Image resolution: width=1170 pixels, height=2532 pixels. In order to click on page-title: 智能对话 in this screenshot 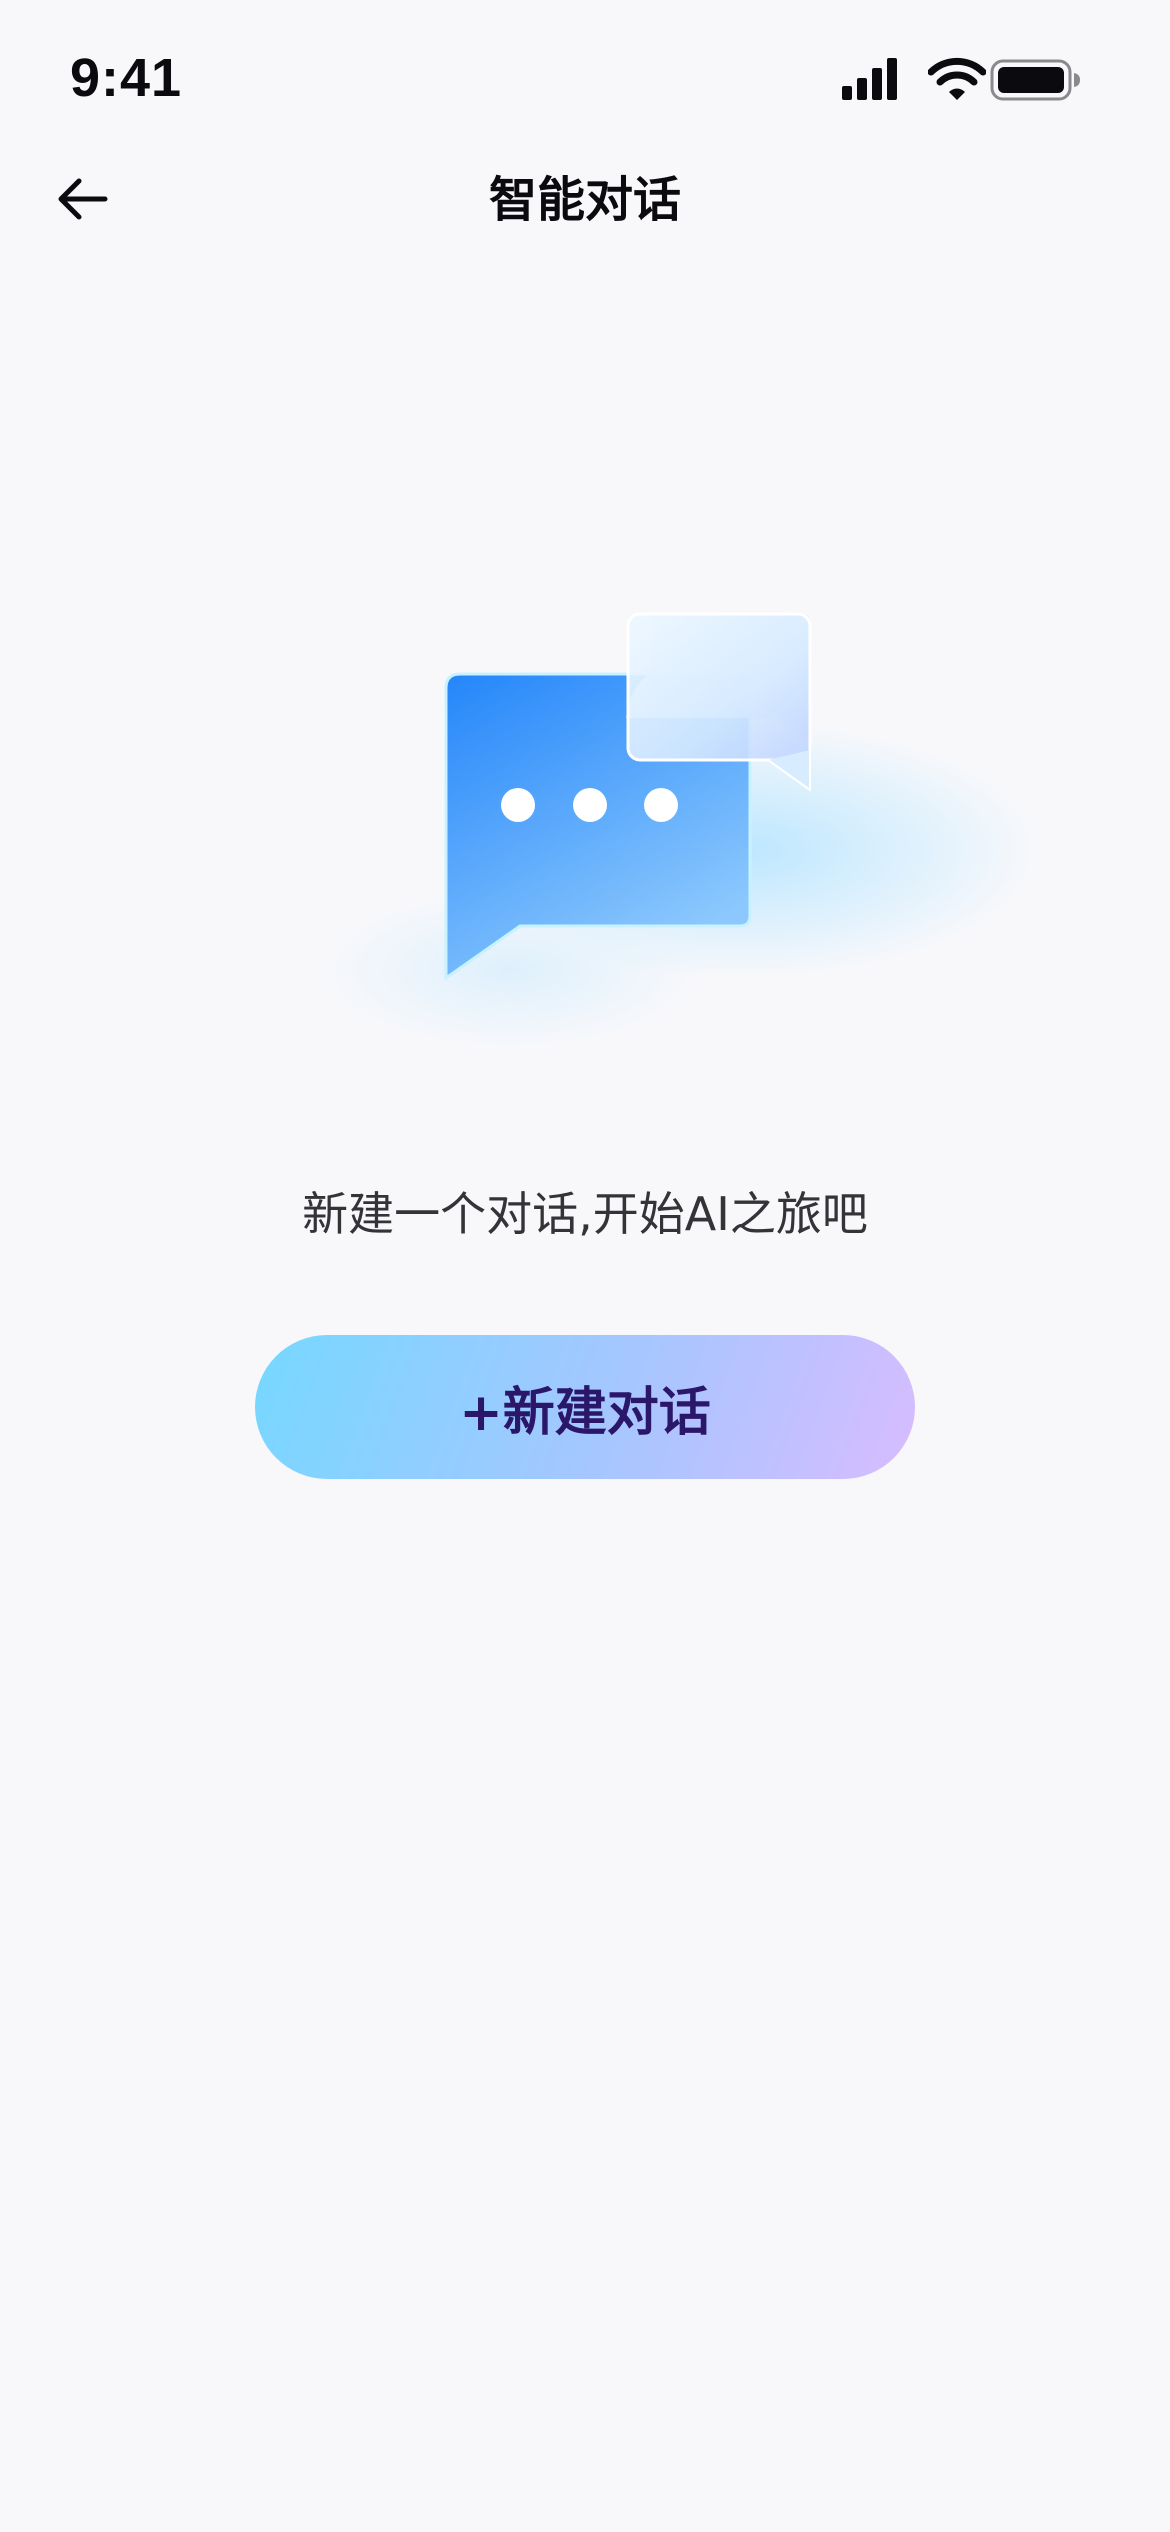, I will do `click(584, 200)`.